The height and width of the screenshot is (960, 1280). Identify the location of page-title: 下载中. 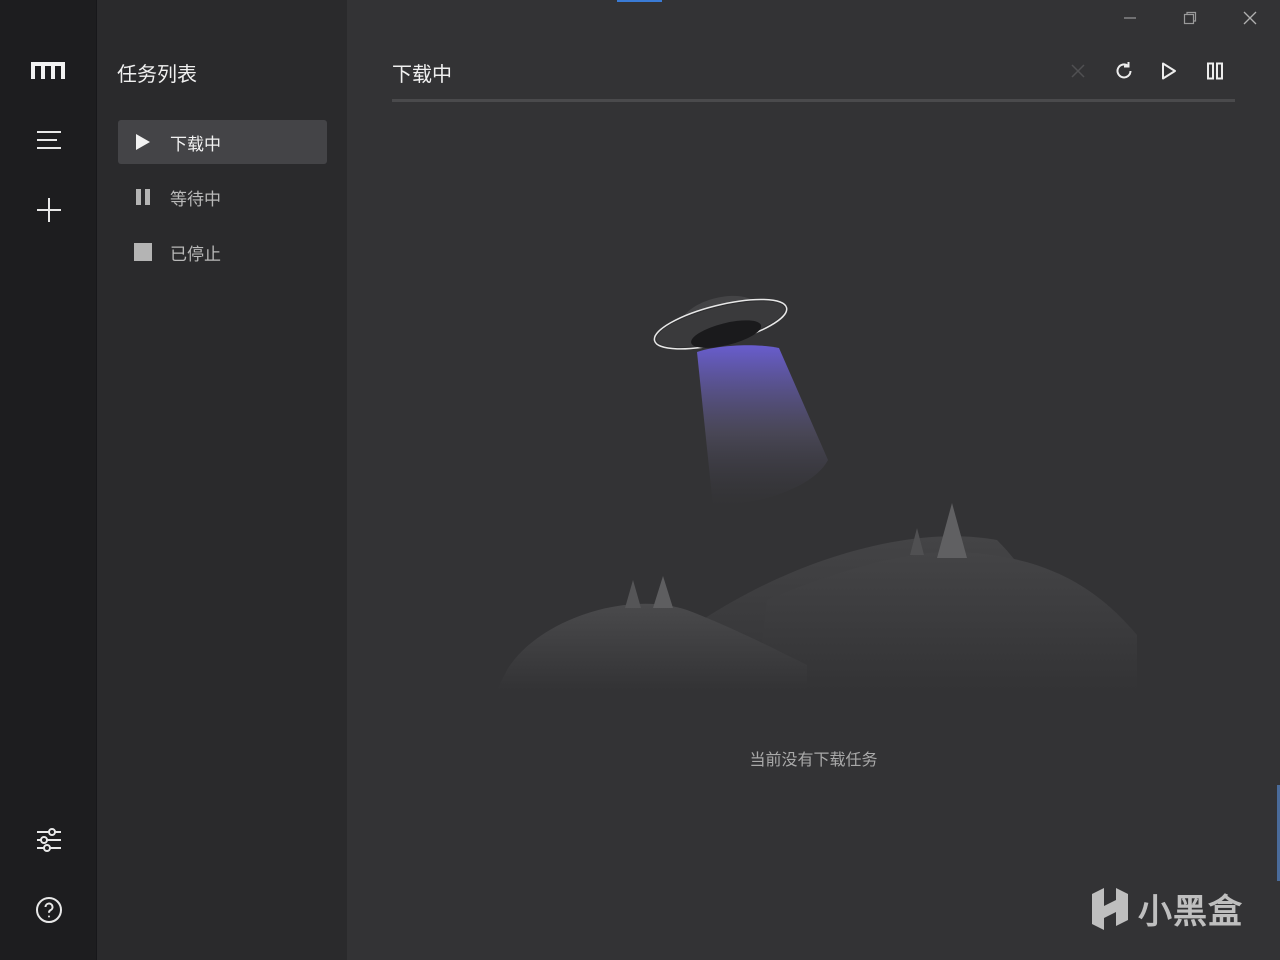
(422, 74).